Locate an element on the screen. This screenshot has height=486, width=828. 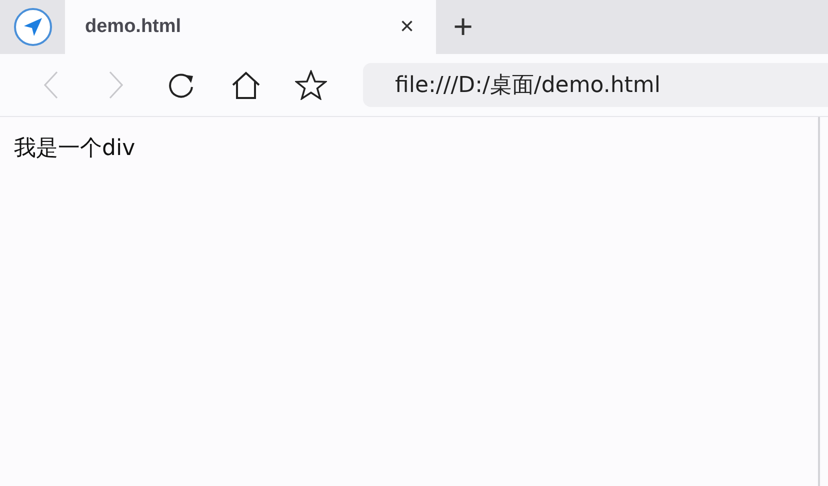
page-text: 我是一个div is located at coordinates (75, 149).